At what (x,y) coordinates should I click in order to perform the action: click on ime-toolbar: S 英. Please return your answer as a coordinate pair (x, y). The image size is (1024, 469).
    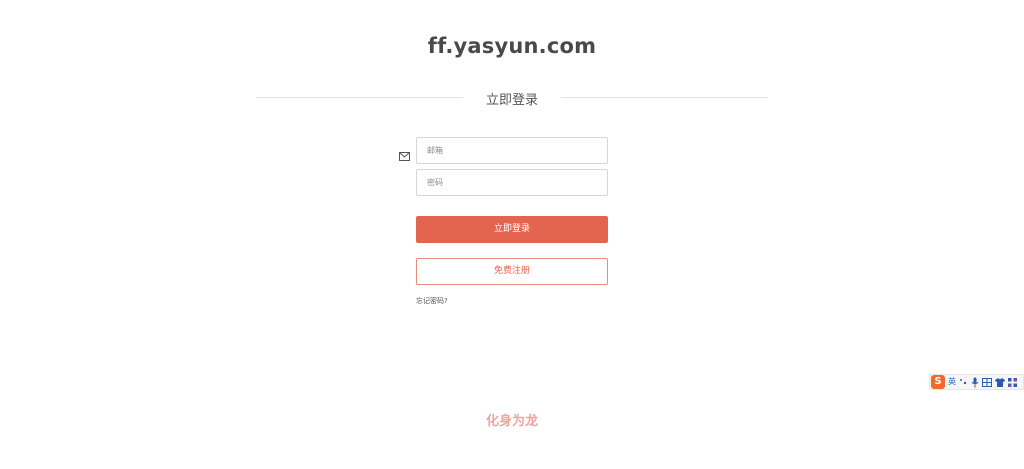
    Looking at the image, I should click on (976, 382).